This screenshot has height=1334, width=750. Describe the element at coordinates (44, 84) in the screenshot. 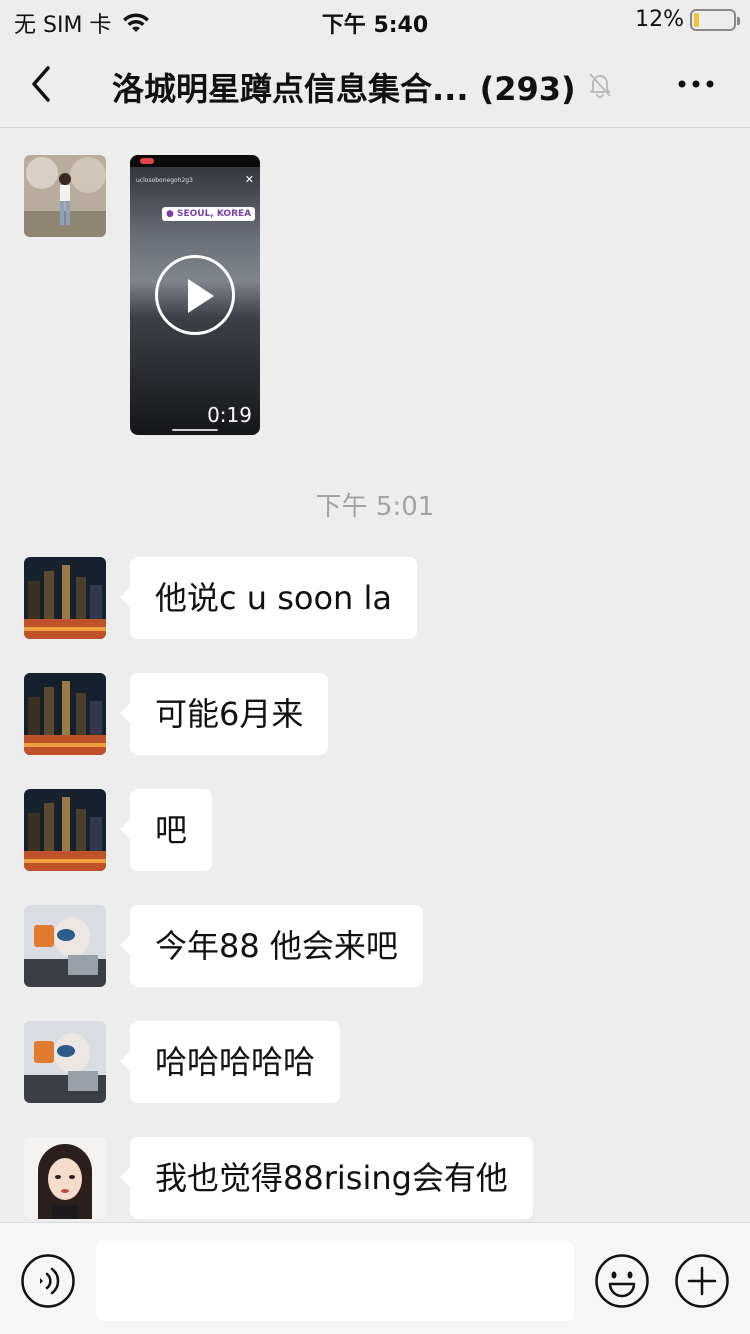

I see `chevron-left-icon` at that location.